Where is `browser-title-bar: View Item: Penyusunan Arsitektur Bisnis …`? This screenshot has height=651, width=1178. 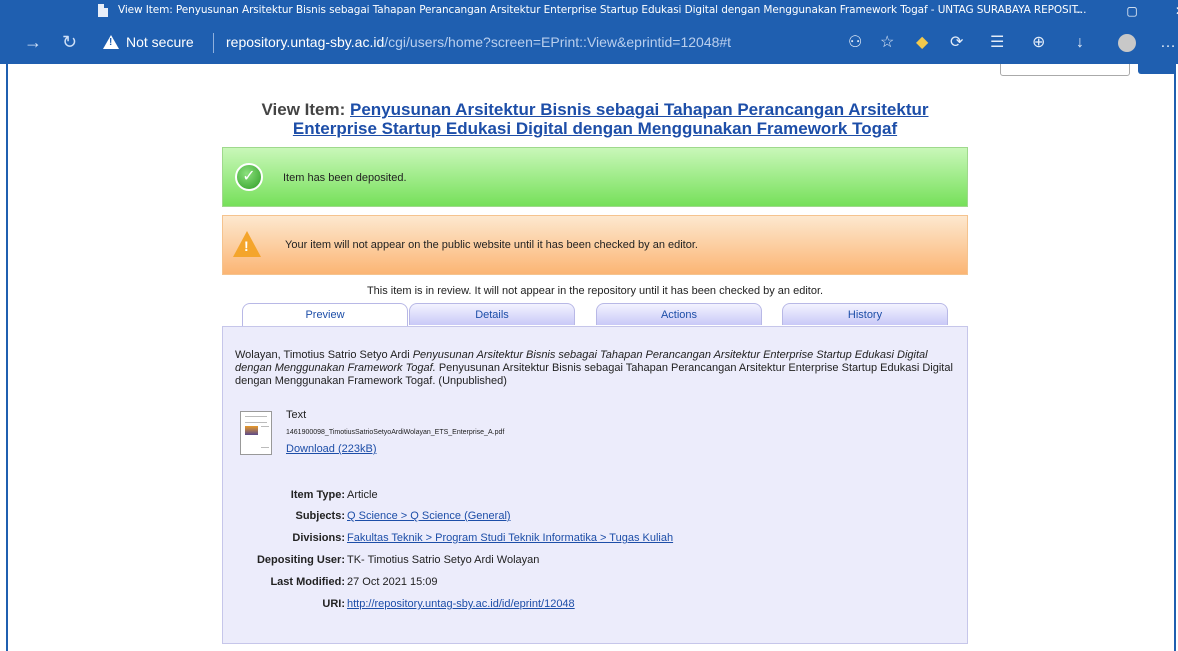 browser-title-bar: View Item: Penyusunan Arsitektur Bisnis … is located at coordinates (589, 11).